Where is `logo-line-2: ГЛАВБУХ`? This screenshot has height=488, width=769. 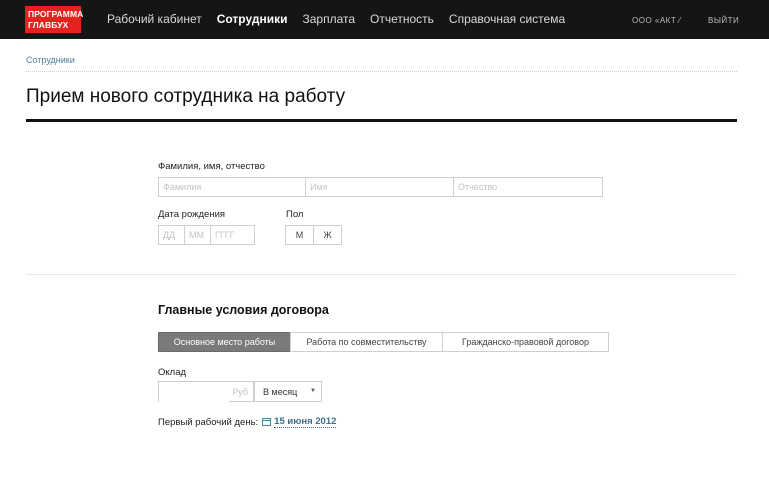
logo-line-2: ГЛАВБУХ is located at coordinates (48, 25).